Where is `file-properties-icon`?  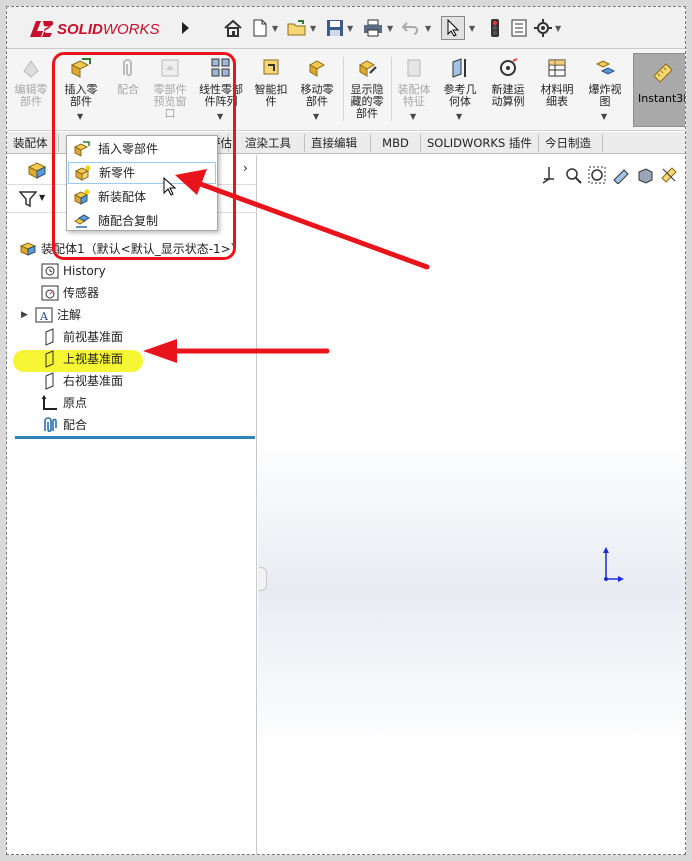 file-properties-icon is located at coordinates (519, 28).